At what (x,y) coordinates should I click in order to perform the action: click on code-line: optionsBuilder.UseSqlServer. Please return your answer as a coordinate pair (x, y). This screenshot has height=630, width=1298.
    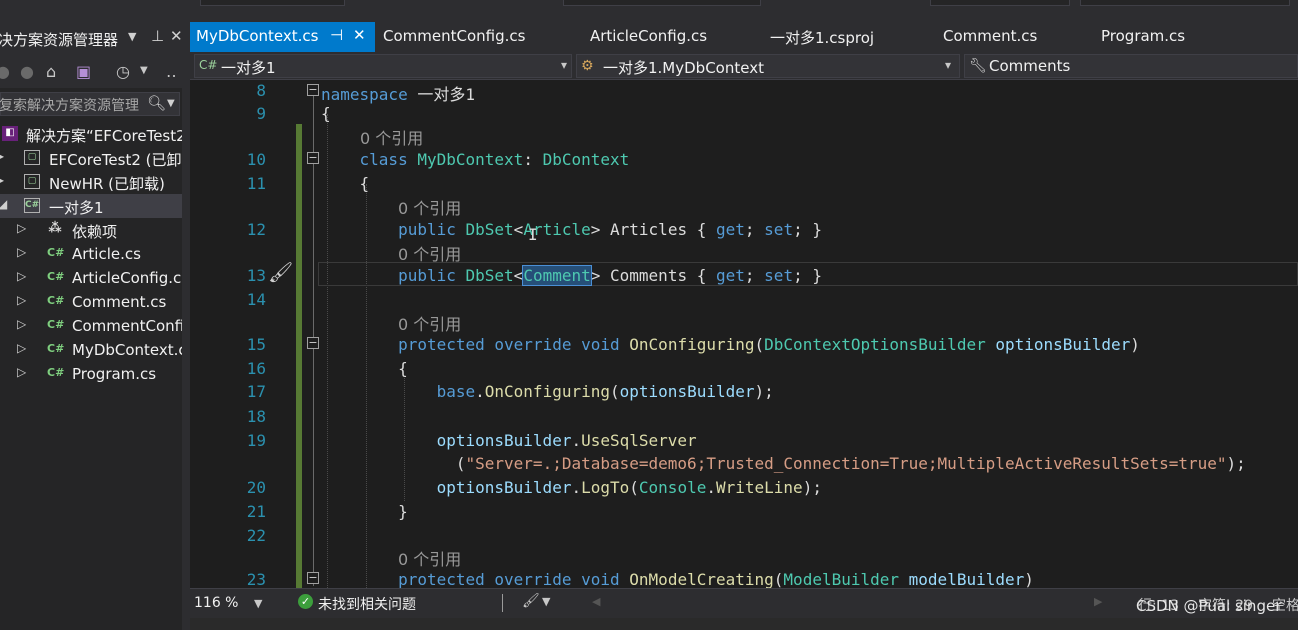
    Looking at the image, I should click on (566, 440).